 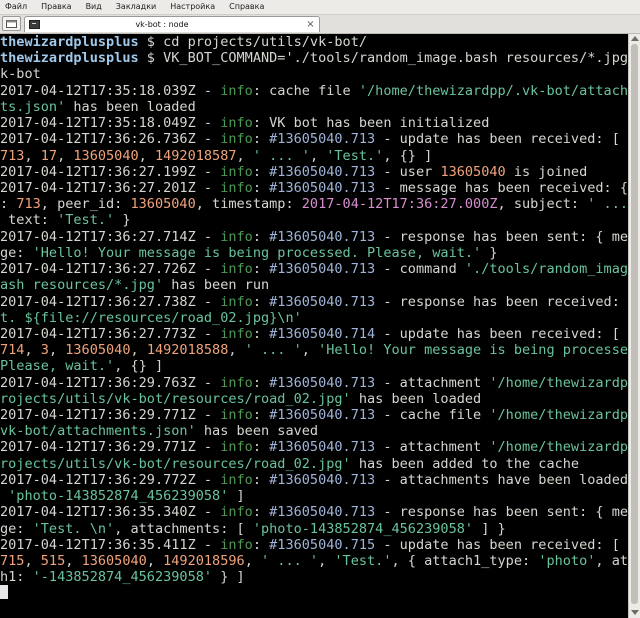 What do you see at coordinates (310, 24) in the screenshot?
I see `close-icon: ×` at bounding box center [310, 24].